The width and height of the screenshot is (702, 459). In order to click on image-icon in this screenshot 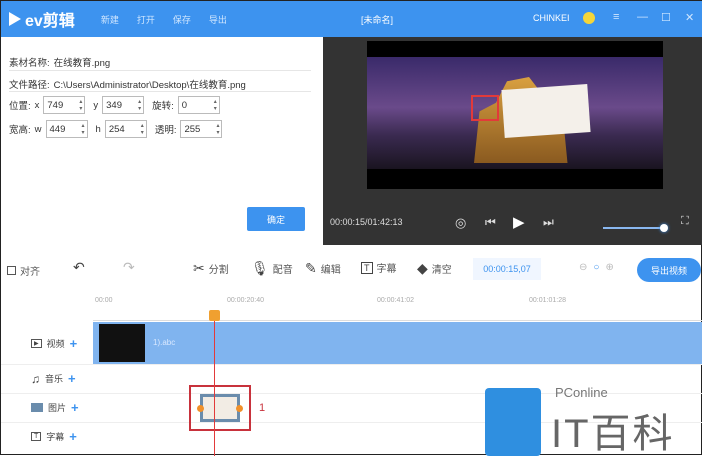, I will do `click(37, 407)`.